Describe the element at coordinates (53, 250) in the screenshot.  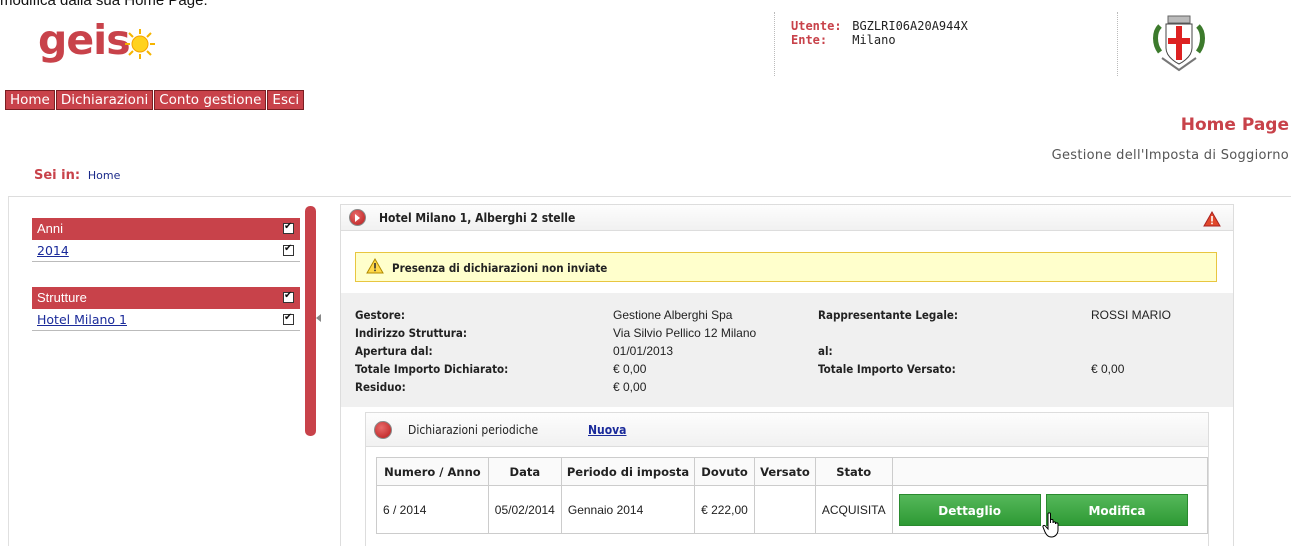
I see `sidebar-item-label: 2014` at that location.